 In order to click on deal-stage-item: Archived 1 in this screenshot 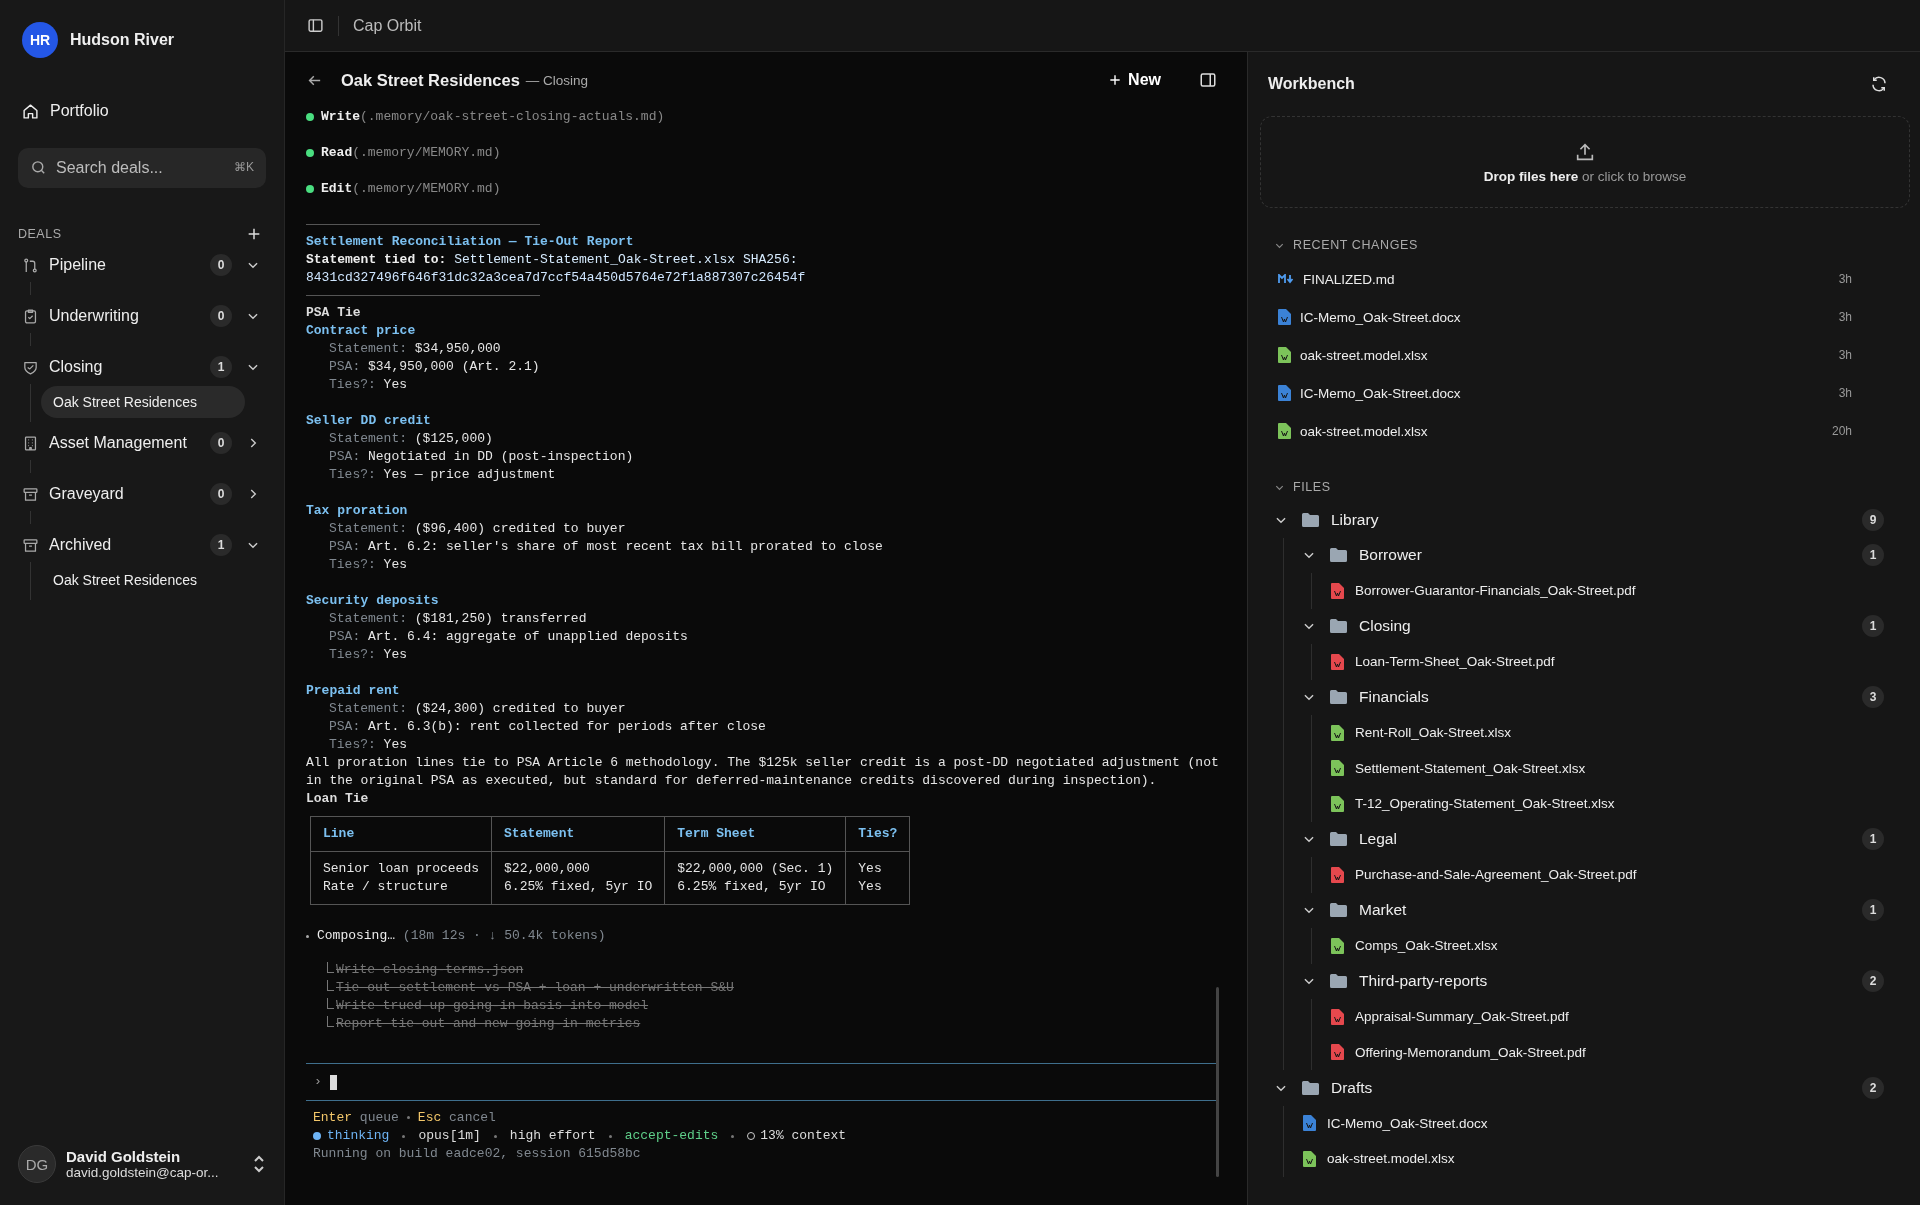, I will do `click(142, 545)`.